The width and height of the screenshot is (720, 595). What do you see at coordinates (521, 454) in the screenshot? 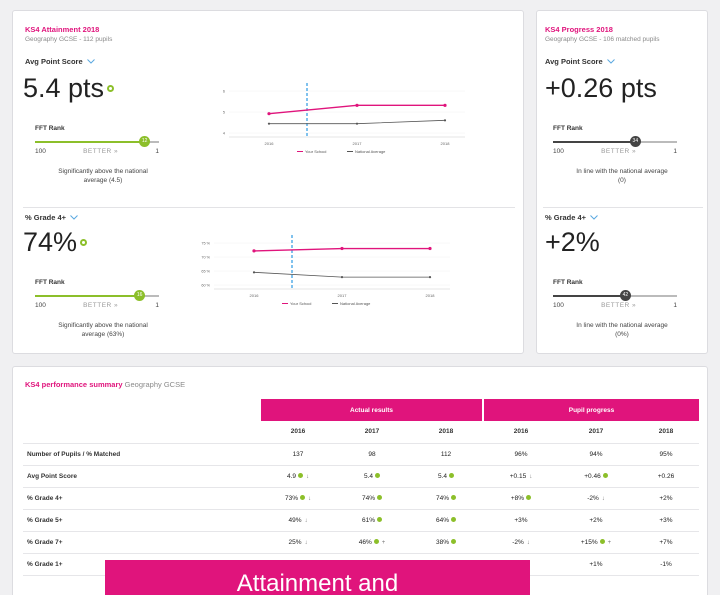
I see `cell-value: 96%` at bounding box center [521, 454].